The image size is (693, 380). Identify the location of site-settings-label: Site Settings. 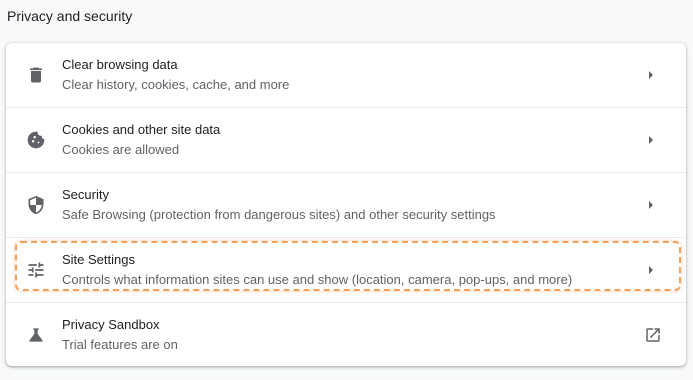
(98, 259).